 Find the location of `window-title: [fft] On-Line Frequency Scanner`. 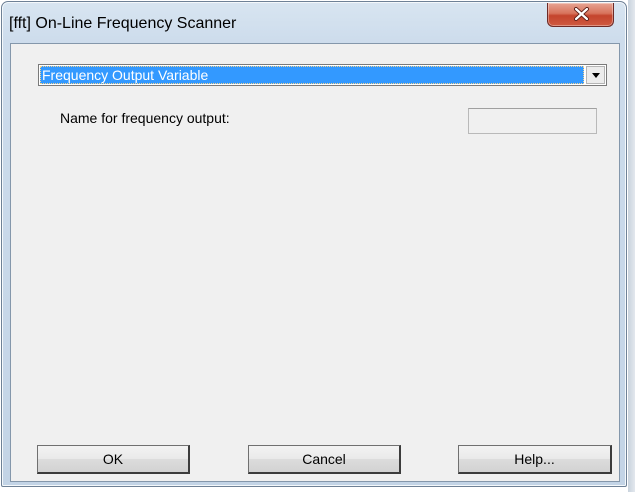

window-title: [fft] On-Line Frequency Scanner is located at coordinates (123, 23).